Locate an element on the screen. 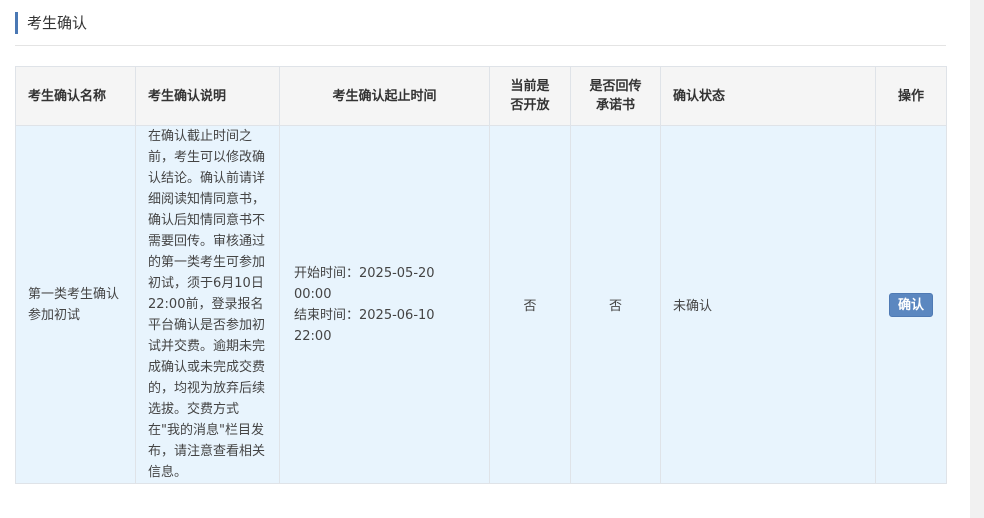  header-promise-line2: 承诺书 is located at coordinates (615, 105).